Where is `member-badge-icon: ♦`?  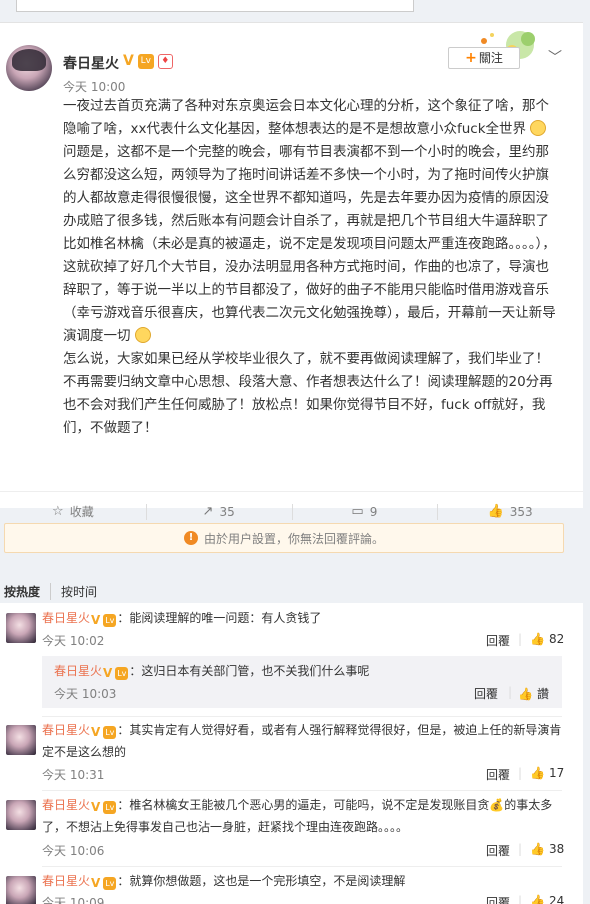 member-badge-icon: ♦ is located at coordinates (165, 61).